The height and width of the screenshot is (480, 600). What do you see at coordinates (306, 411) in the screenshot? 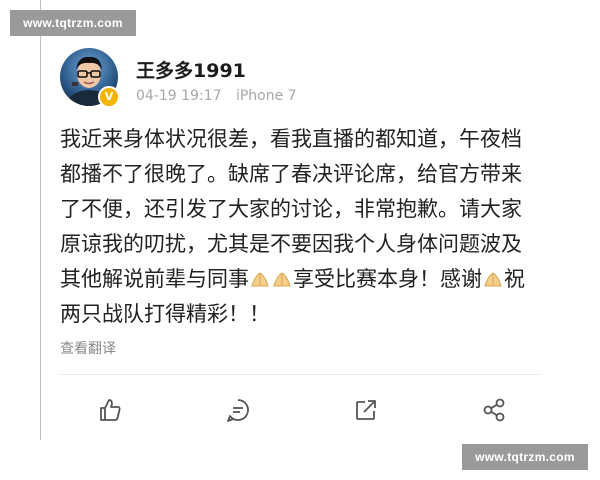
I see `action-bar` at bounding box center [306, 411].